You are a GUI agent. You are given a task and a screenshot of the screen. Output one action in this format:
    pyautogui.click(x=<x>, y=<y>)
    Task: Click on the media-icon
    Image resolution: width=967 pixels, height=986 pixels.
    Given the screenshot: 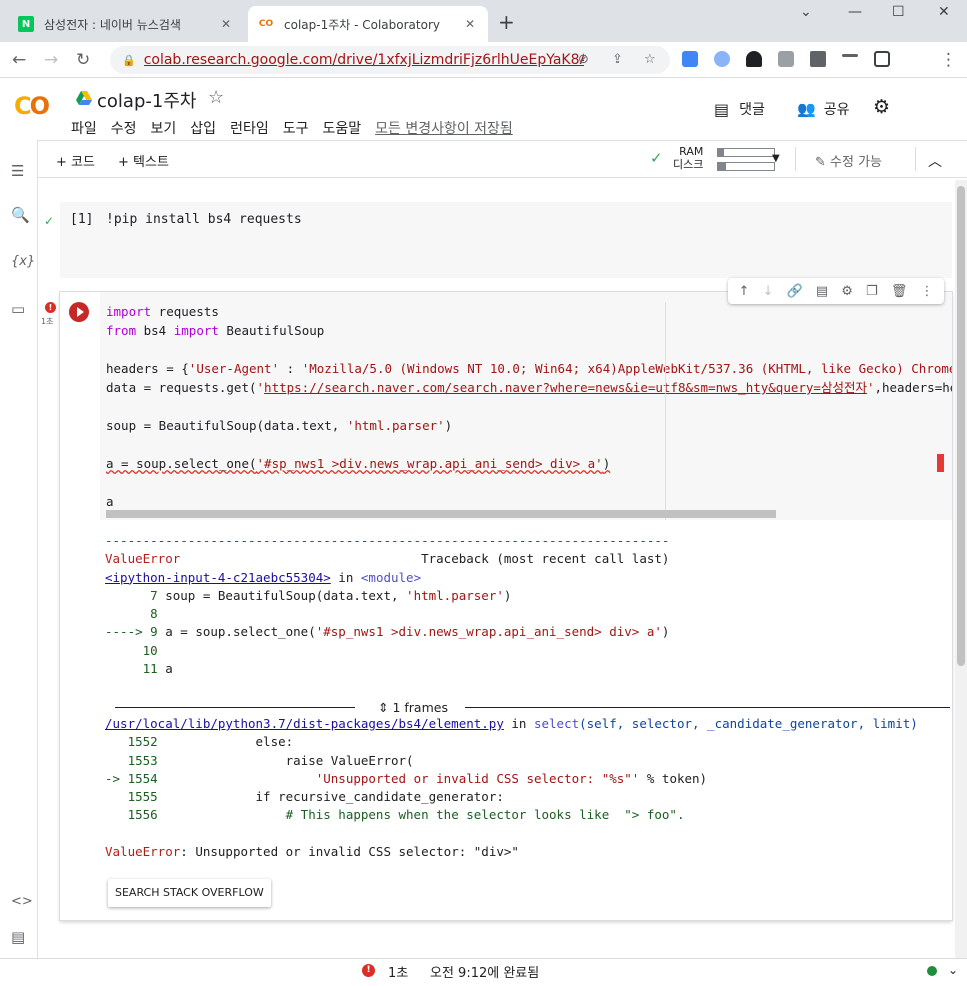 What is the action you would take?
    pyautogui.click(x=850, y=55)
    